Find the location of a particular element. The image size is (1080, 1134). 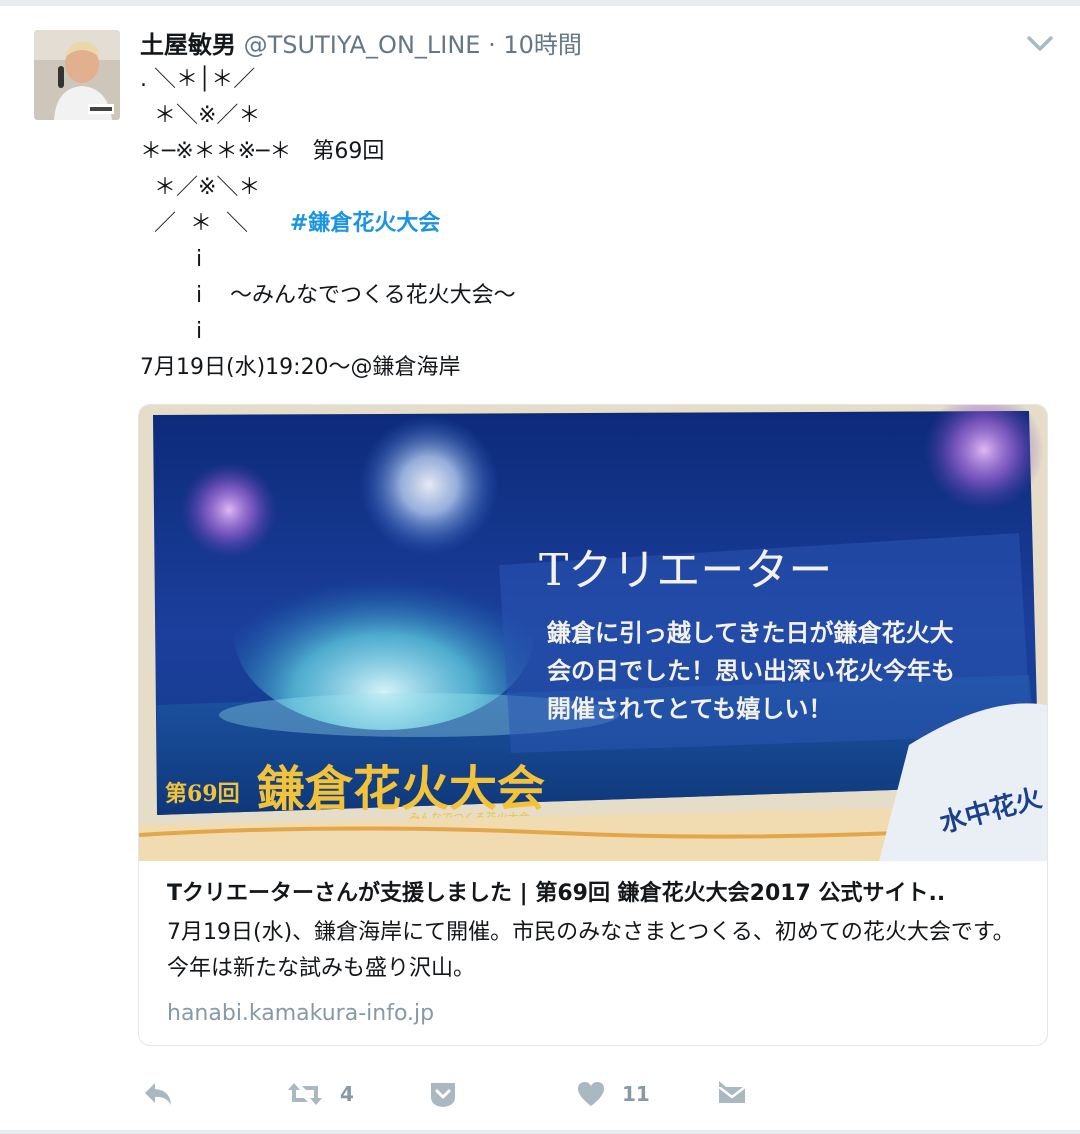

direct-message-button is located at coordinates (732, 1094).